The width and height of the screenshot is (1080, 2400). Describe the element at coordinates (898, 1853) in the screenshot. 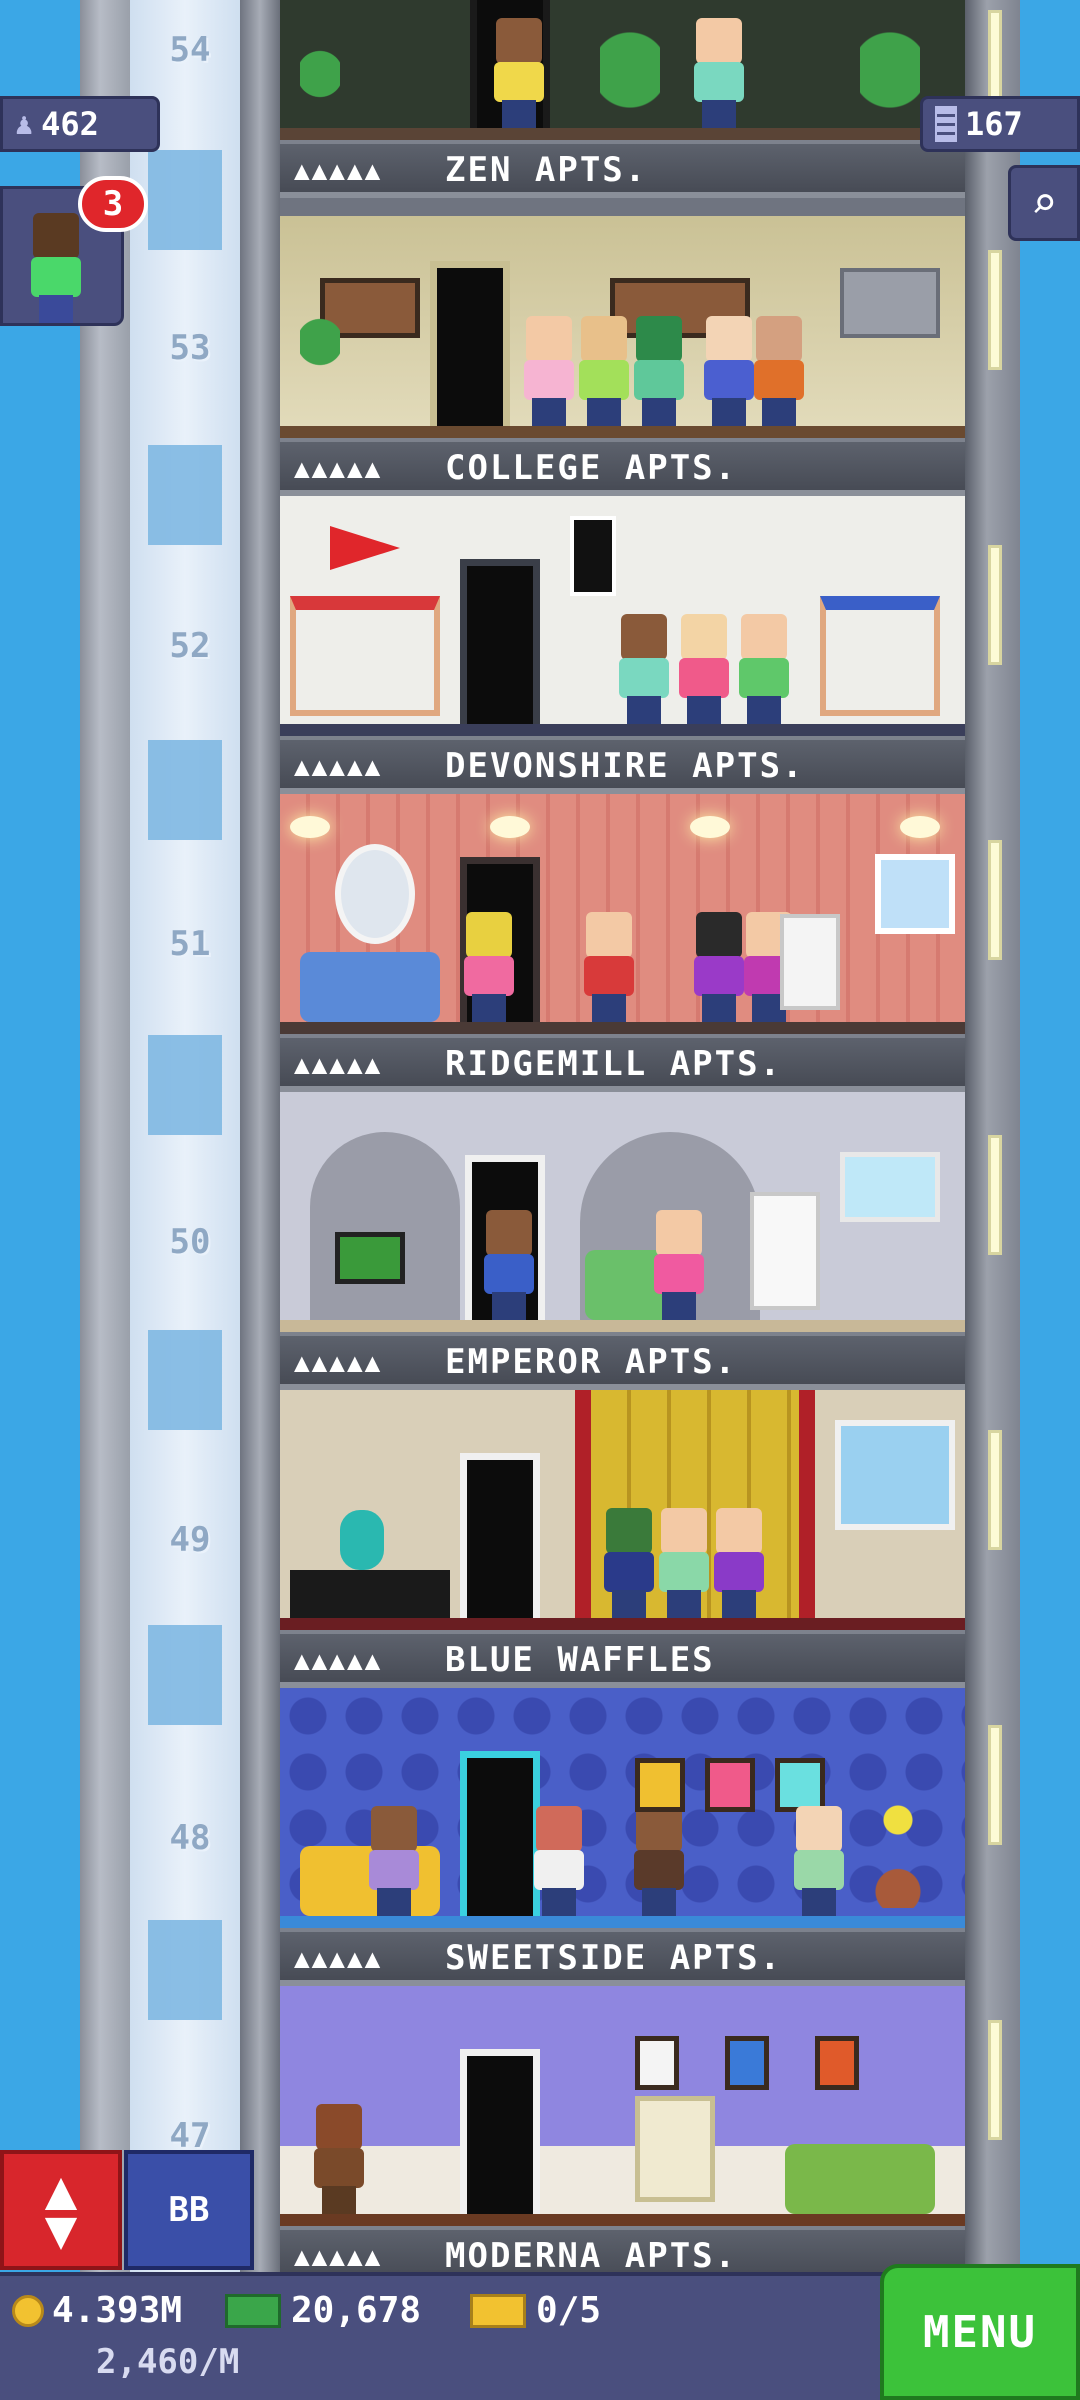

I see `flower-pot` at that location.